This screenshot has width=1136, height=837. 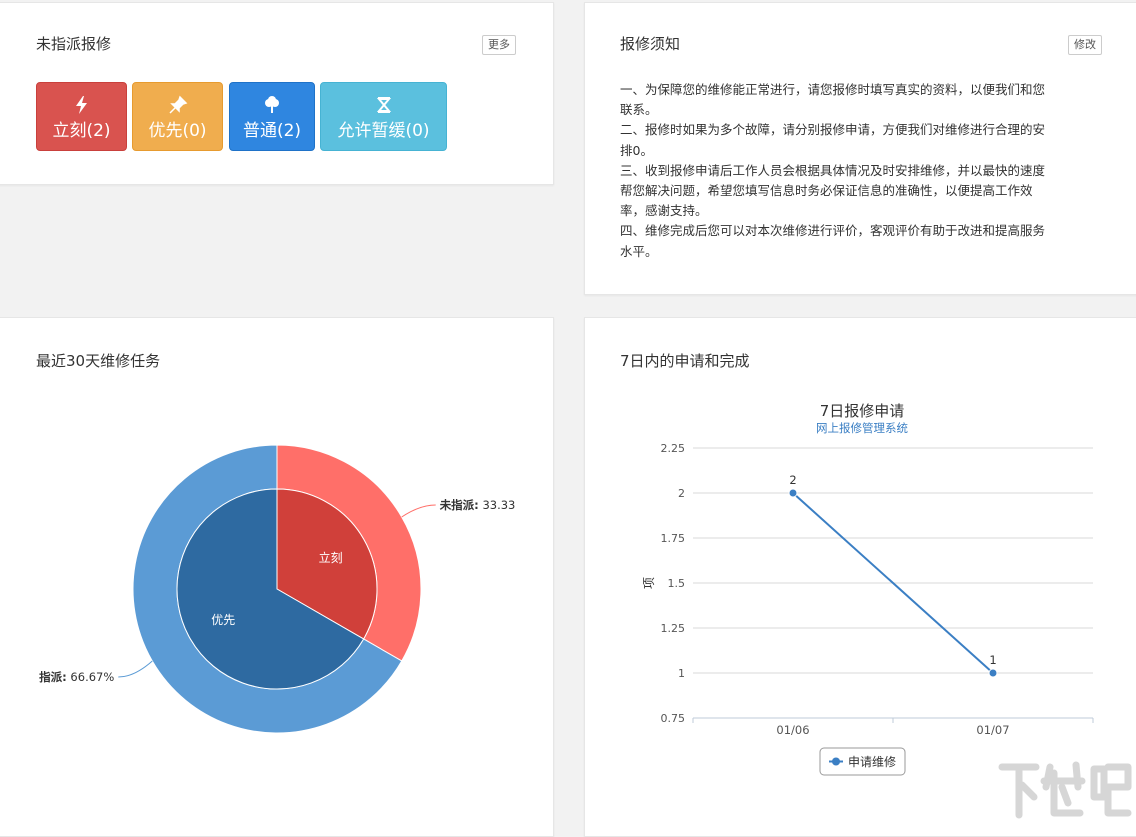 I want to click on line-chart-subtitle: 网上报修管理系统, so click(x=862, y=428).